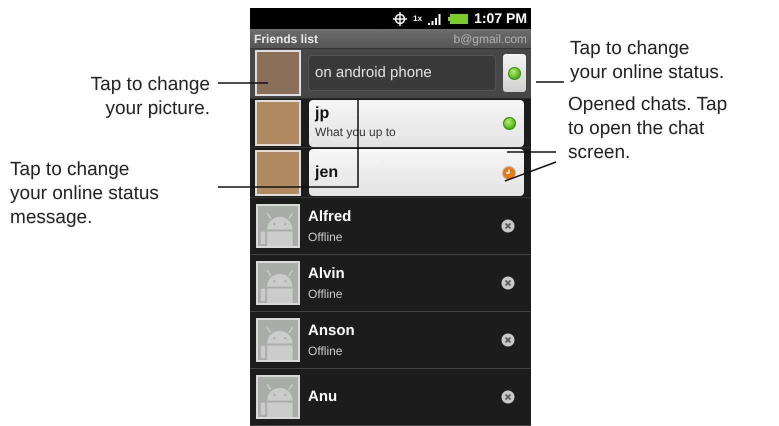 This screenshot has height=426, width=779. What do you see at coordinates (490, 39) in the screenshot?
I see `account-email: b@gmail.com` at bounding box center [490, 39].